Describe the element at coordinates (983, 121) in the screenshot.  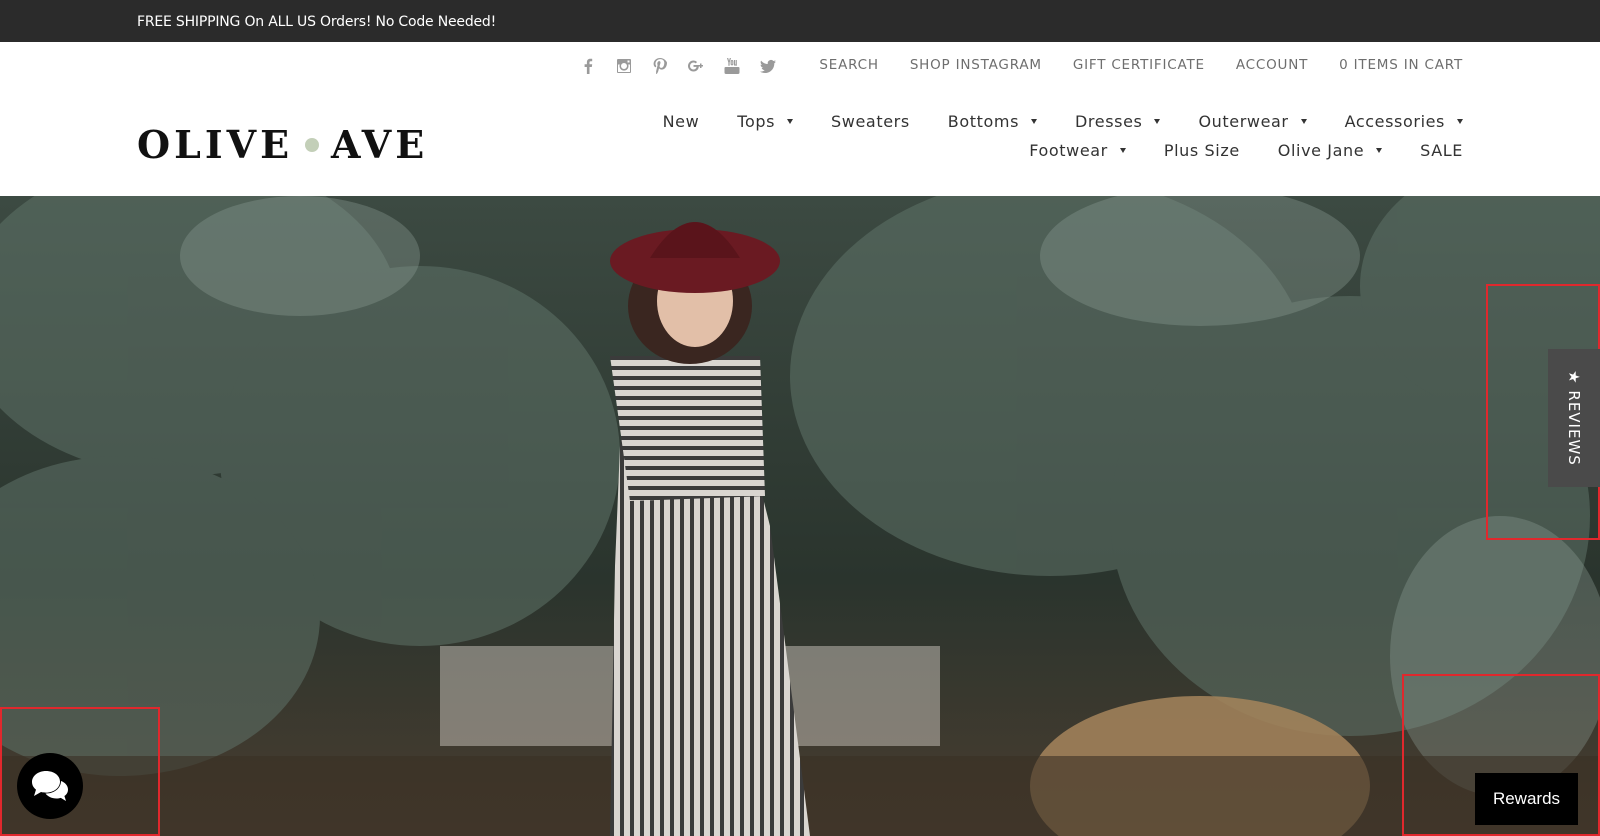
I see `nav-label: Bottoms` at that location.